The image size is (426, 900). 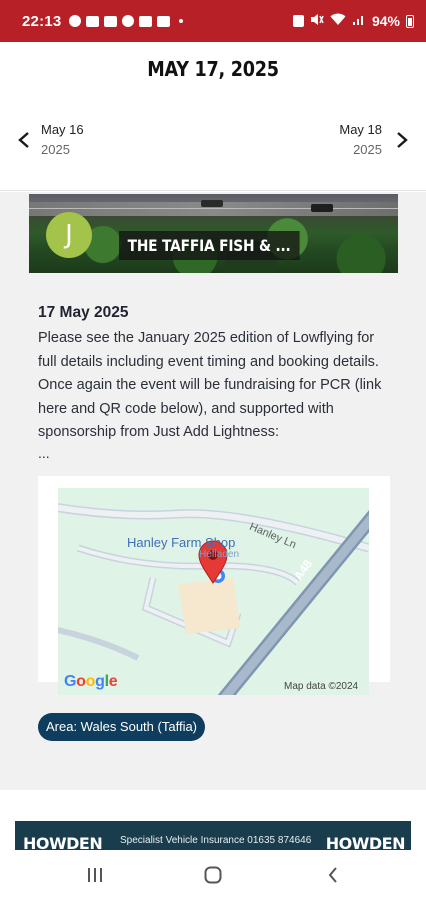 I want to click on area-tag: Area: Wales South (Taffia), so click(x=122, y=727).